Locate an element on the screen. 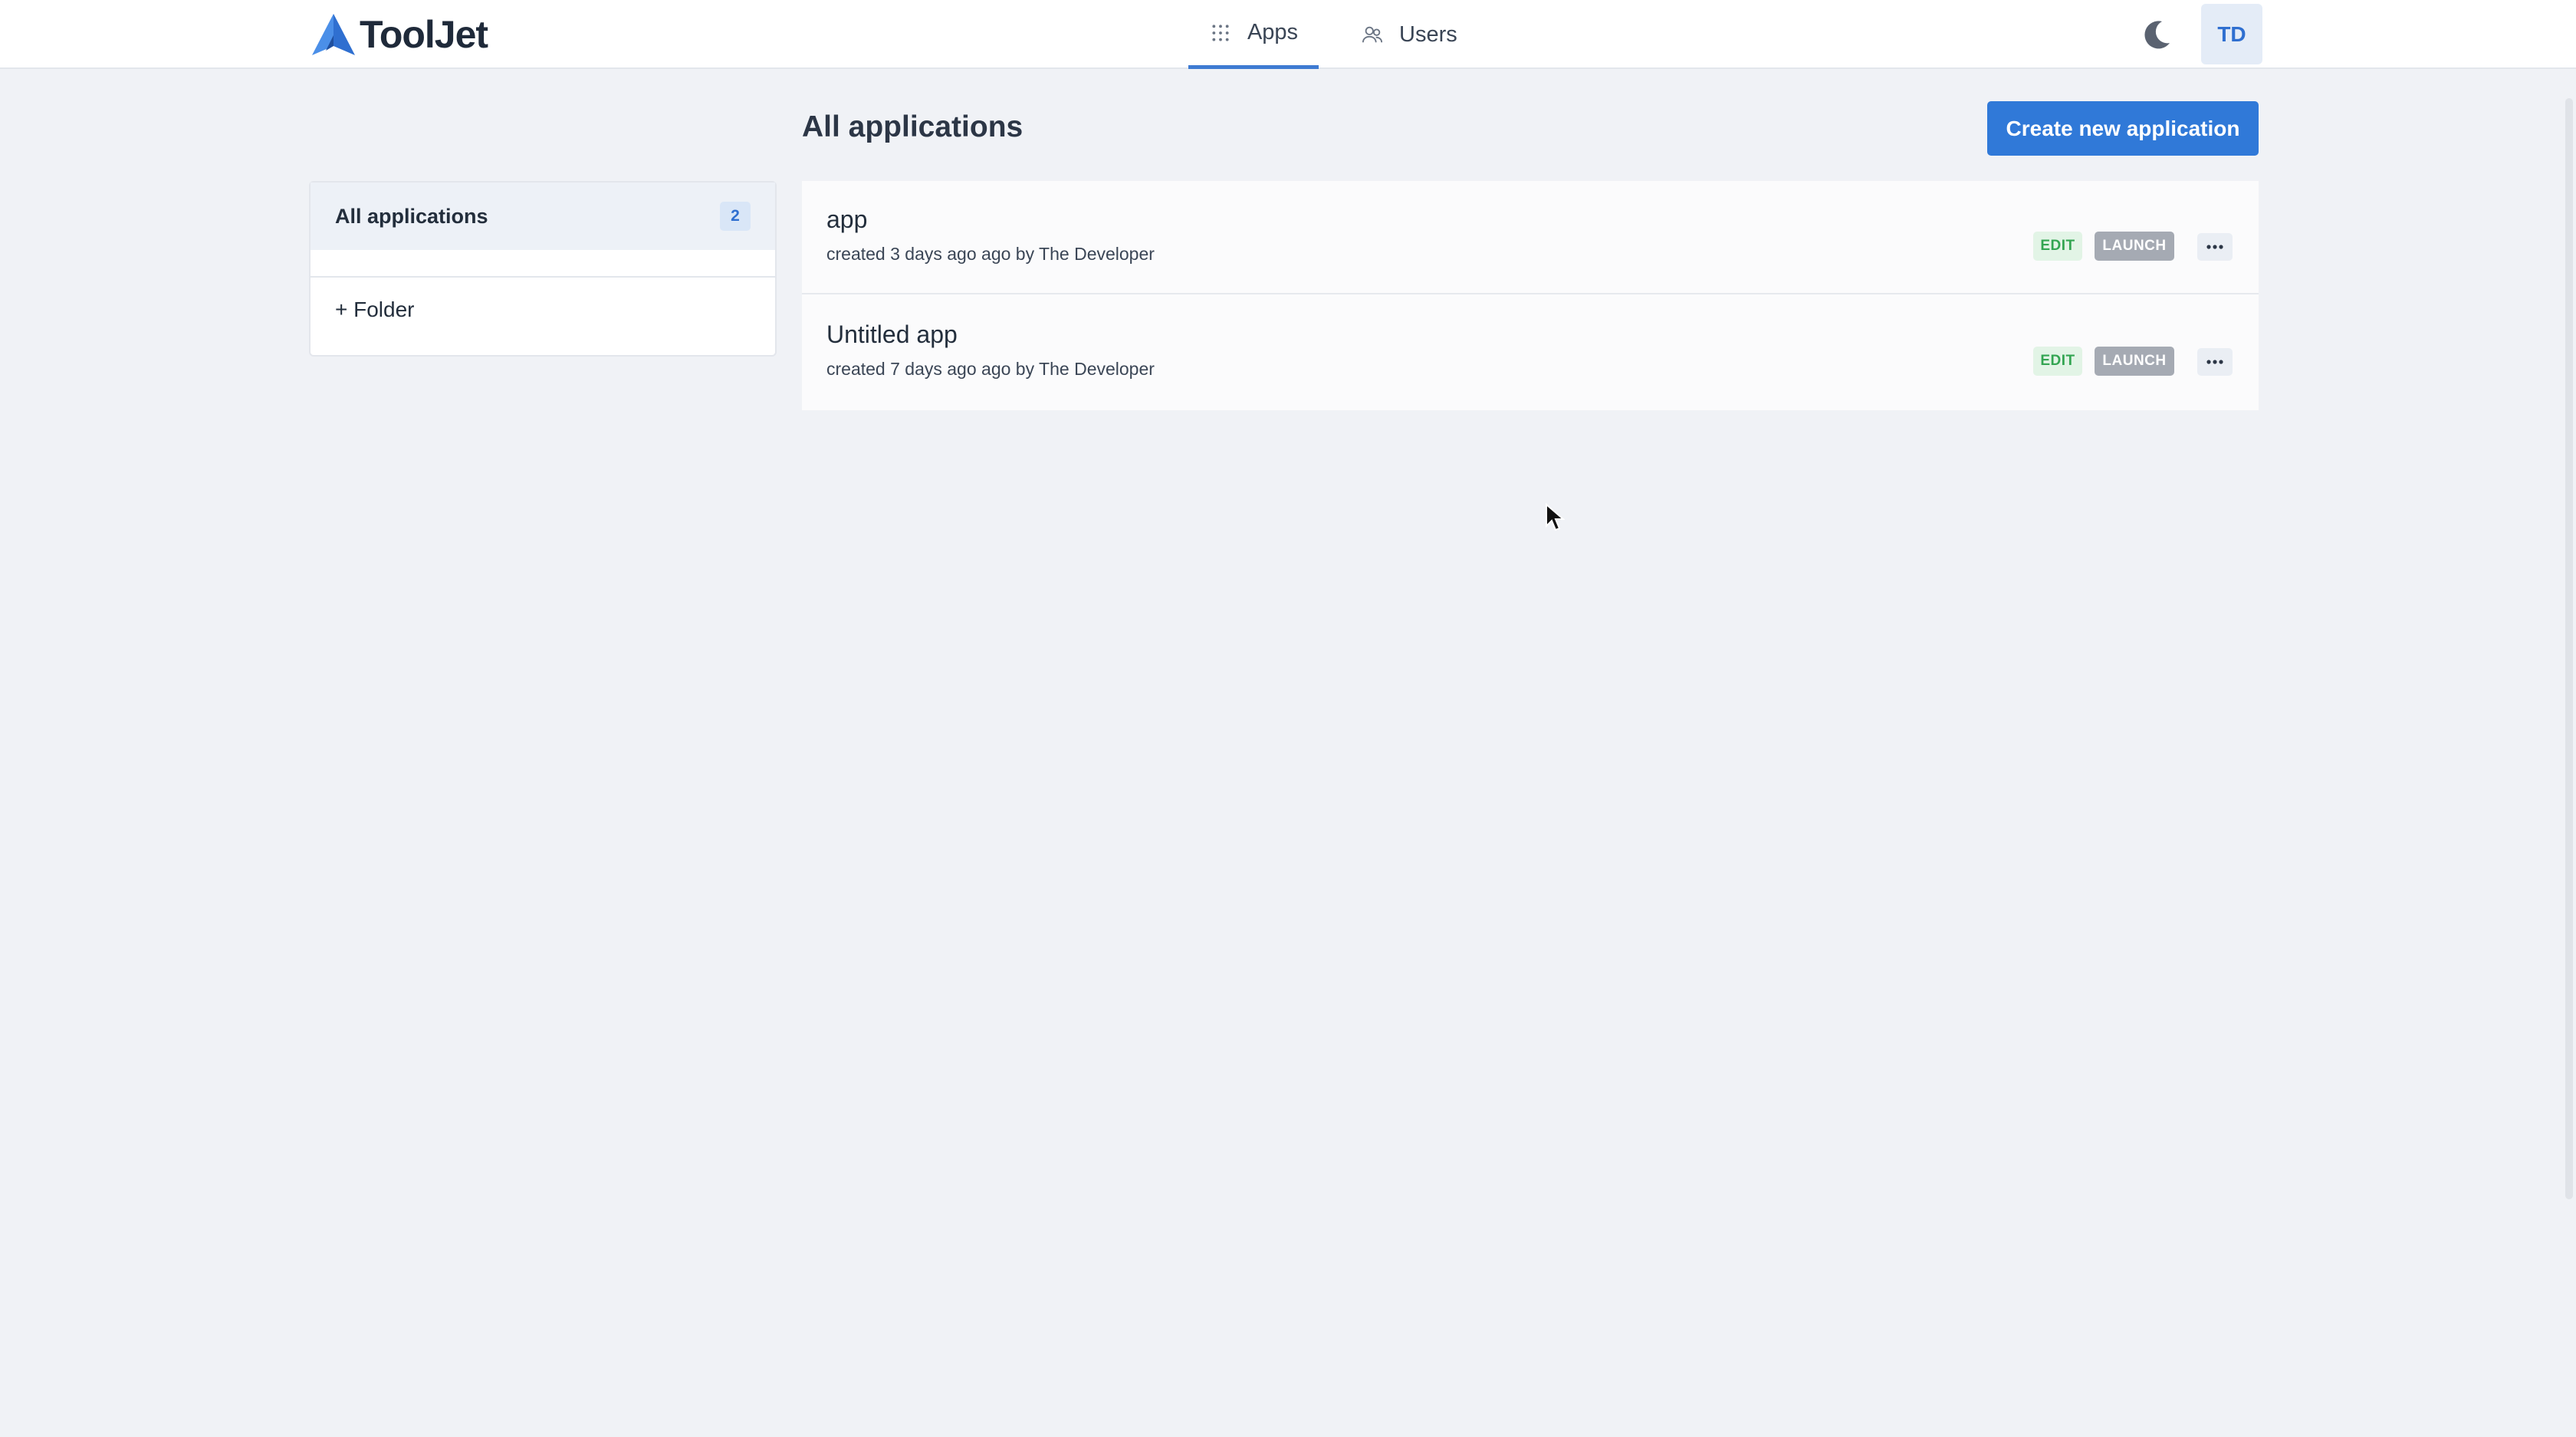 The height and width of the screenshot is (1437, 2576). brand-logo: ToolJet is located at coordinates (399, 34).